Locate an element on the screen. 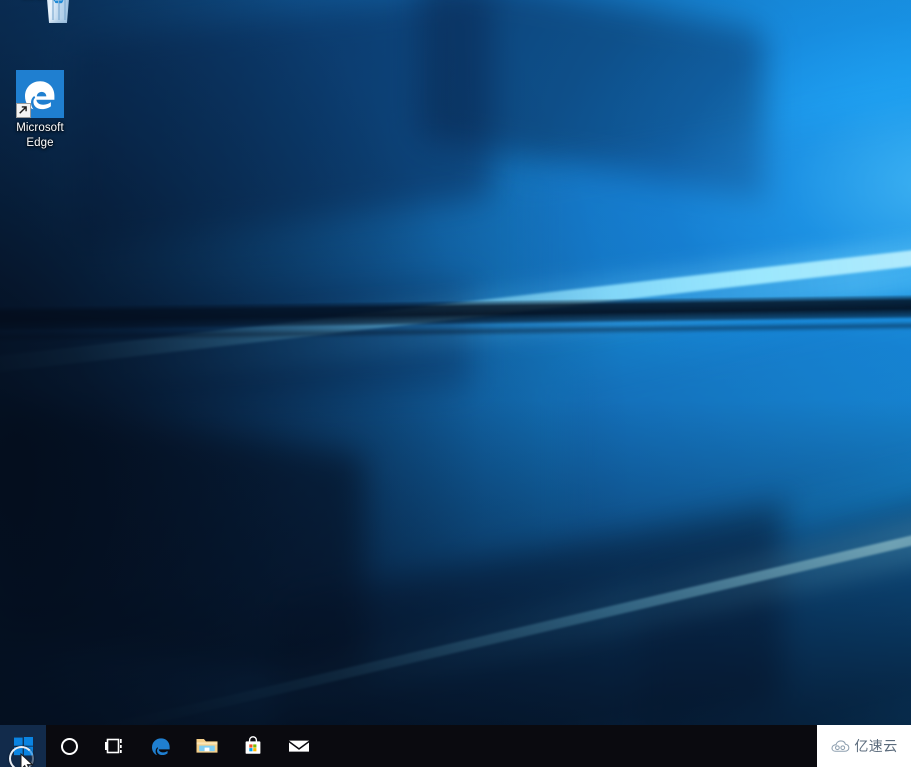  cloud-icon is located at coordinates (840, 745).